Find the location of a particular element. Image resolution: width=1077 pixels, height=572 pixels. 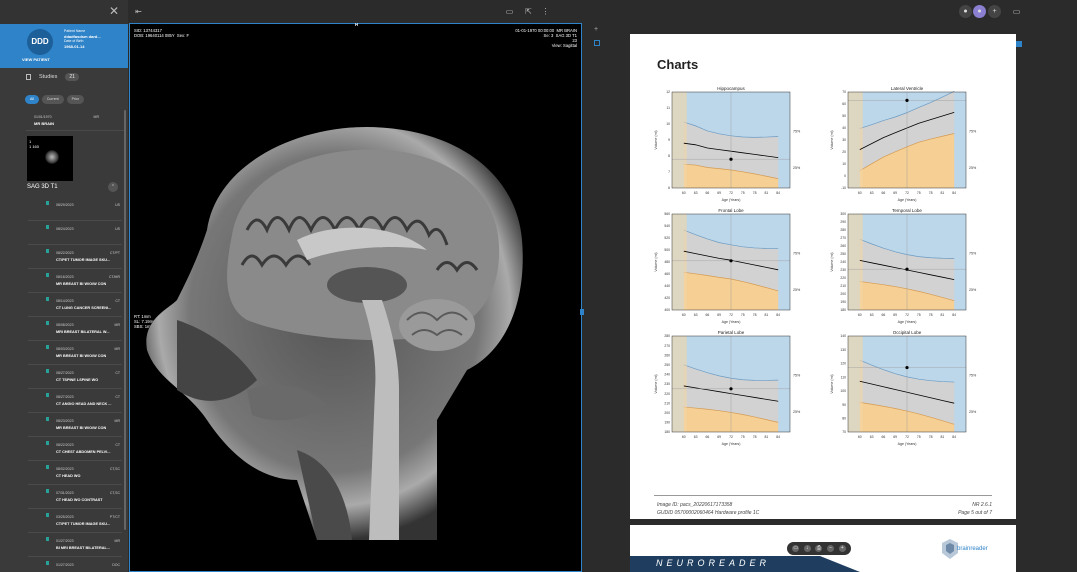

study-title: MR BRAIN is located at coordinates (44, 123).